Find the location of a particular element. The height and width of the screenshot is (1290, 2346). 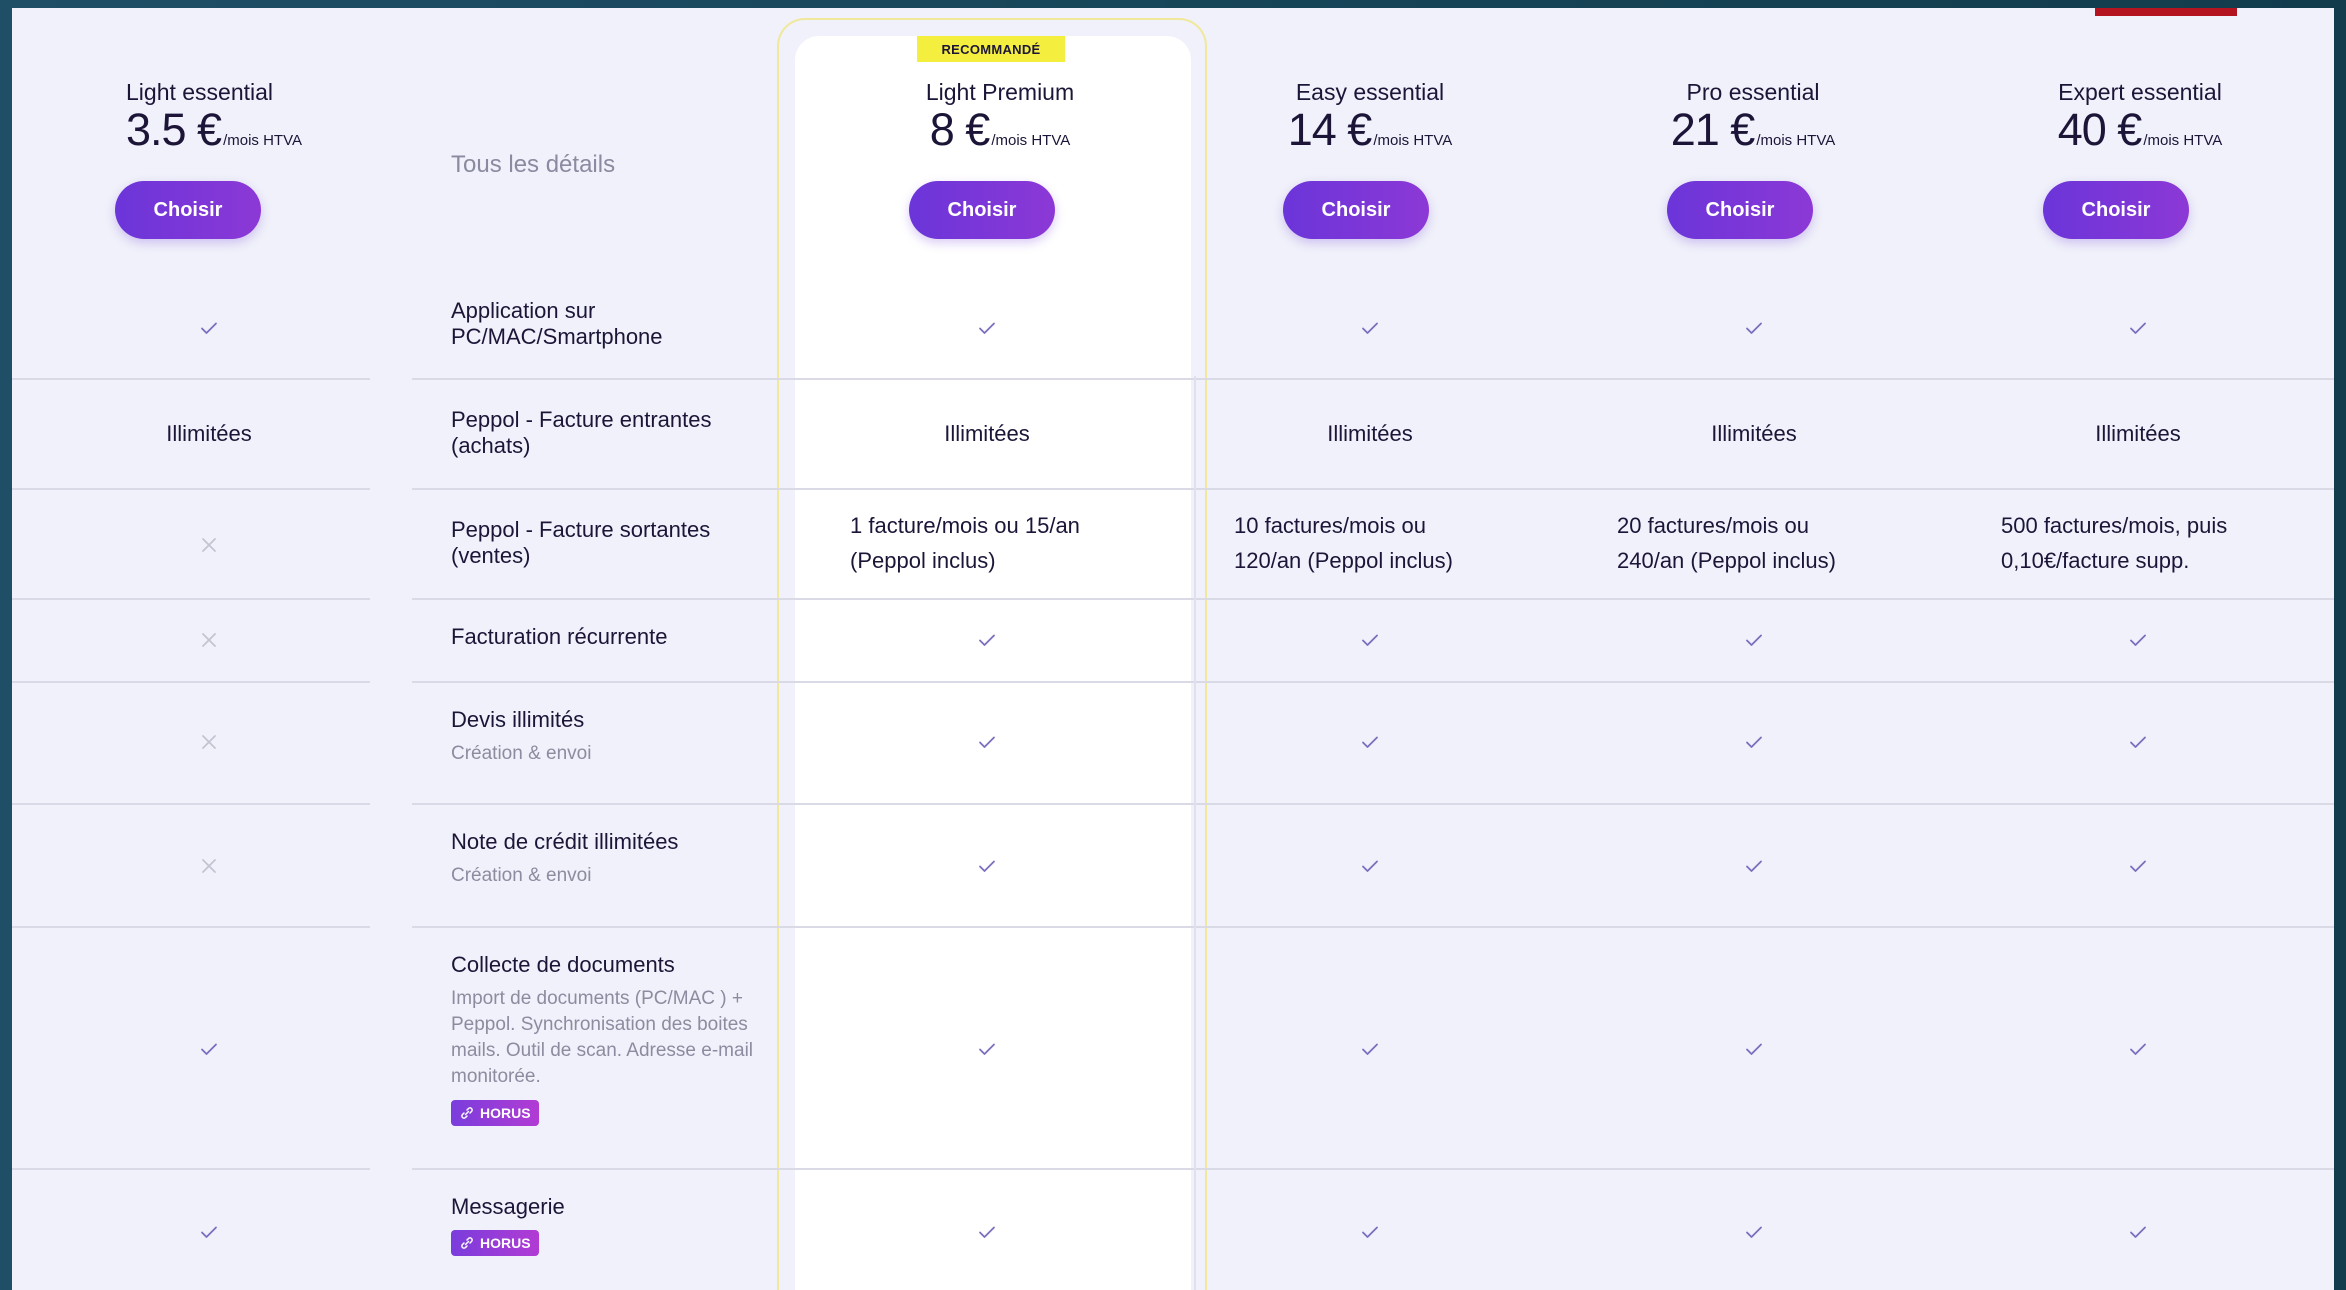

choose-light-premium-button: Choisir is located at coordinates (982, 210).